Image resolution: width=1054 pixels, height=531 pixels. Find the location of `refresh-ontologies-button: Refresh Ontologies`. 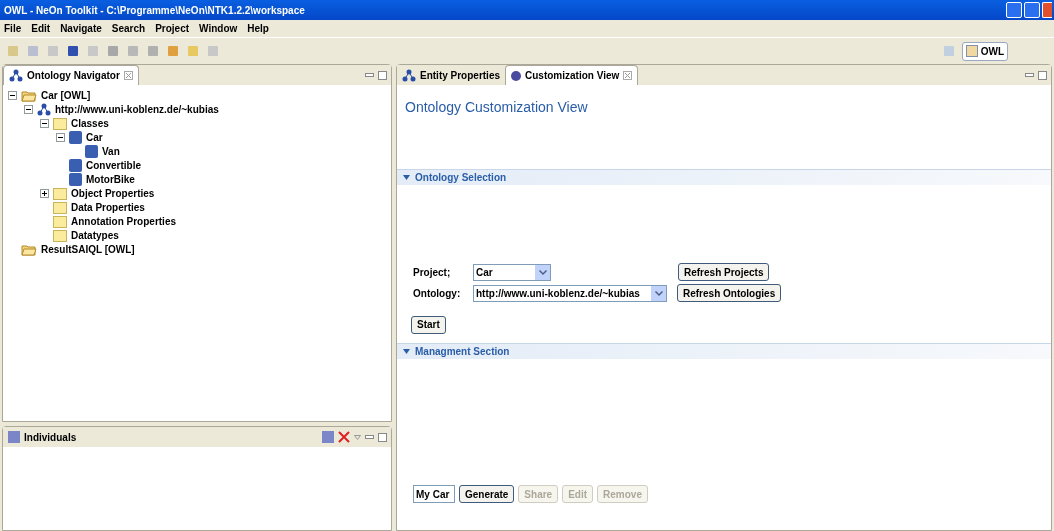

refresh-ontologies-button: Refresh Ontologies is located at coordinates (729, 293).